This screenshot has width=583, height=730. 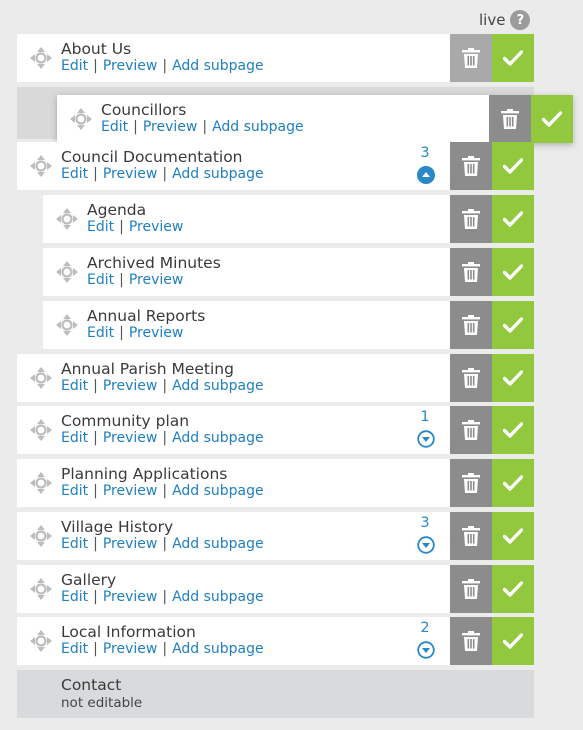 I want to click on page-row: Agenda Edit | Preview, so click(x=288, y=219).